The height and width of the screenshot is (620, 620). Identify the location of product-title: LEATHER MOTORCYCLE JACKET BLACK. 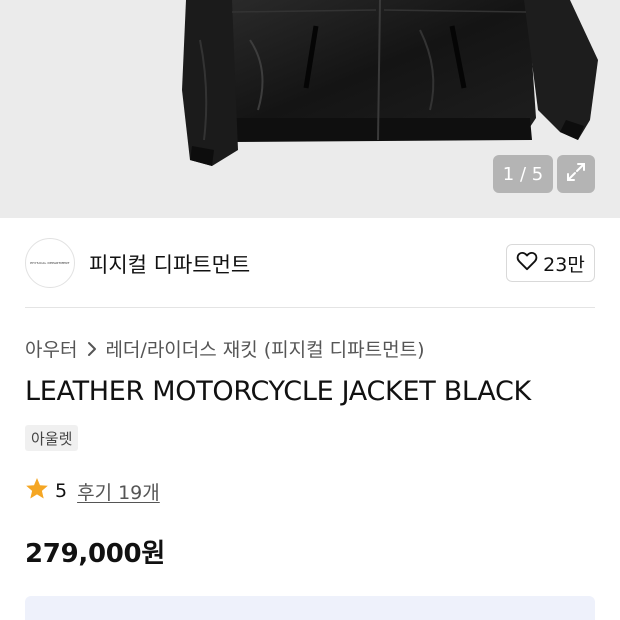
(278, 391).